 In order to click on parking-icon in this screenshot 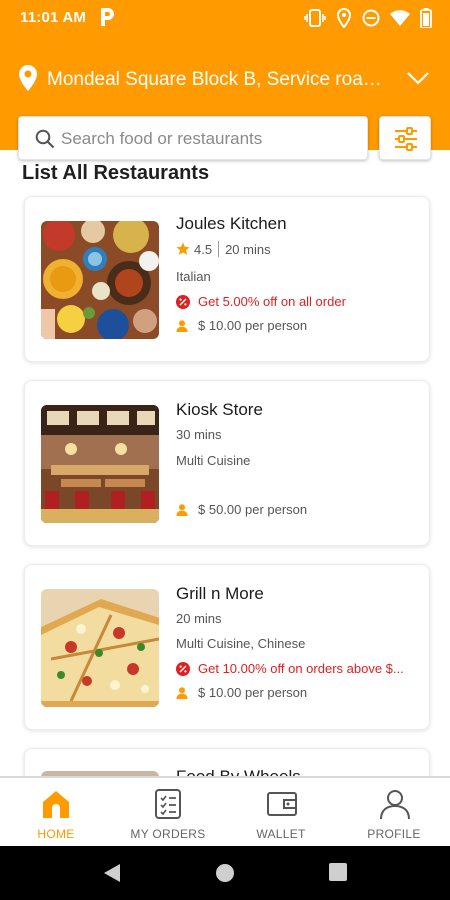, I will do `click(107, 17)`.